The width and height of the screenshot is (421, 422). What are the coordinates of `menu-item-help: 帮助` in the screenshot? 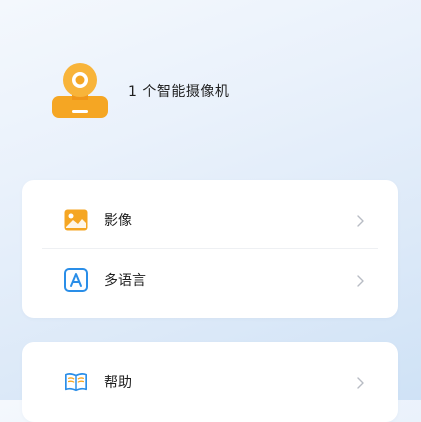 It's located at (210, 382).